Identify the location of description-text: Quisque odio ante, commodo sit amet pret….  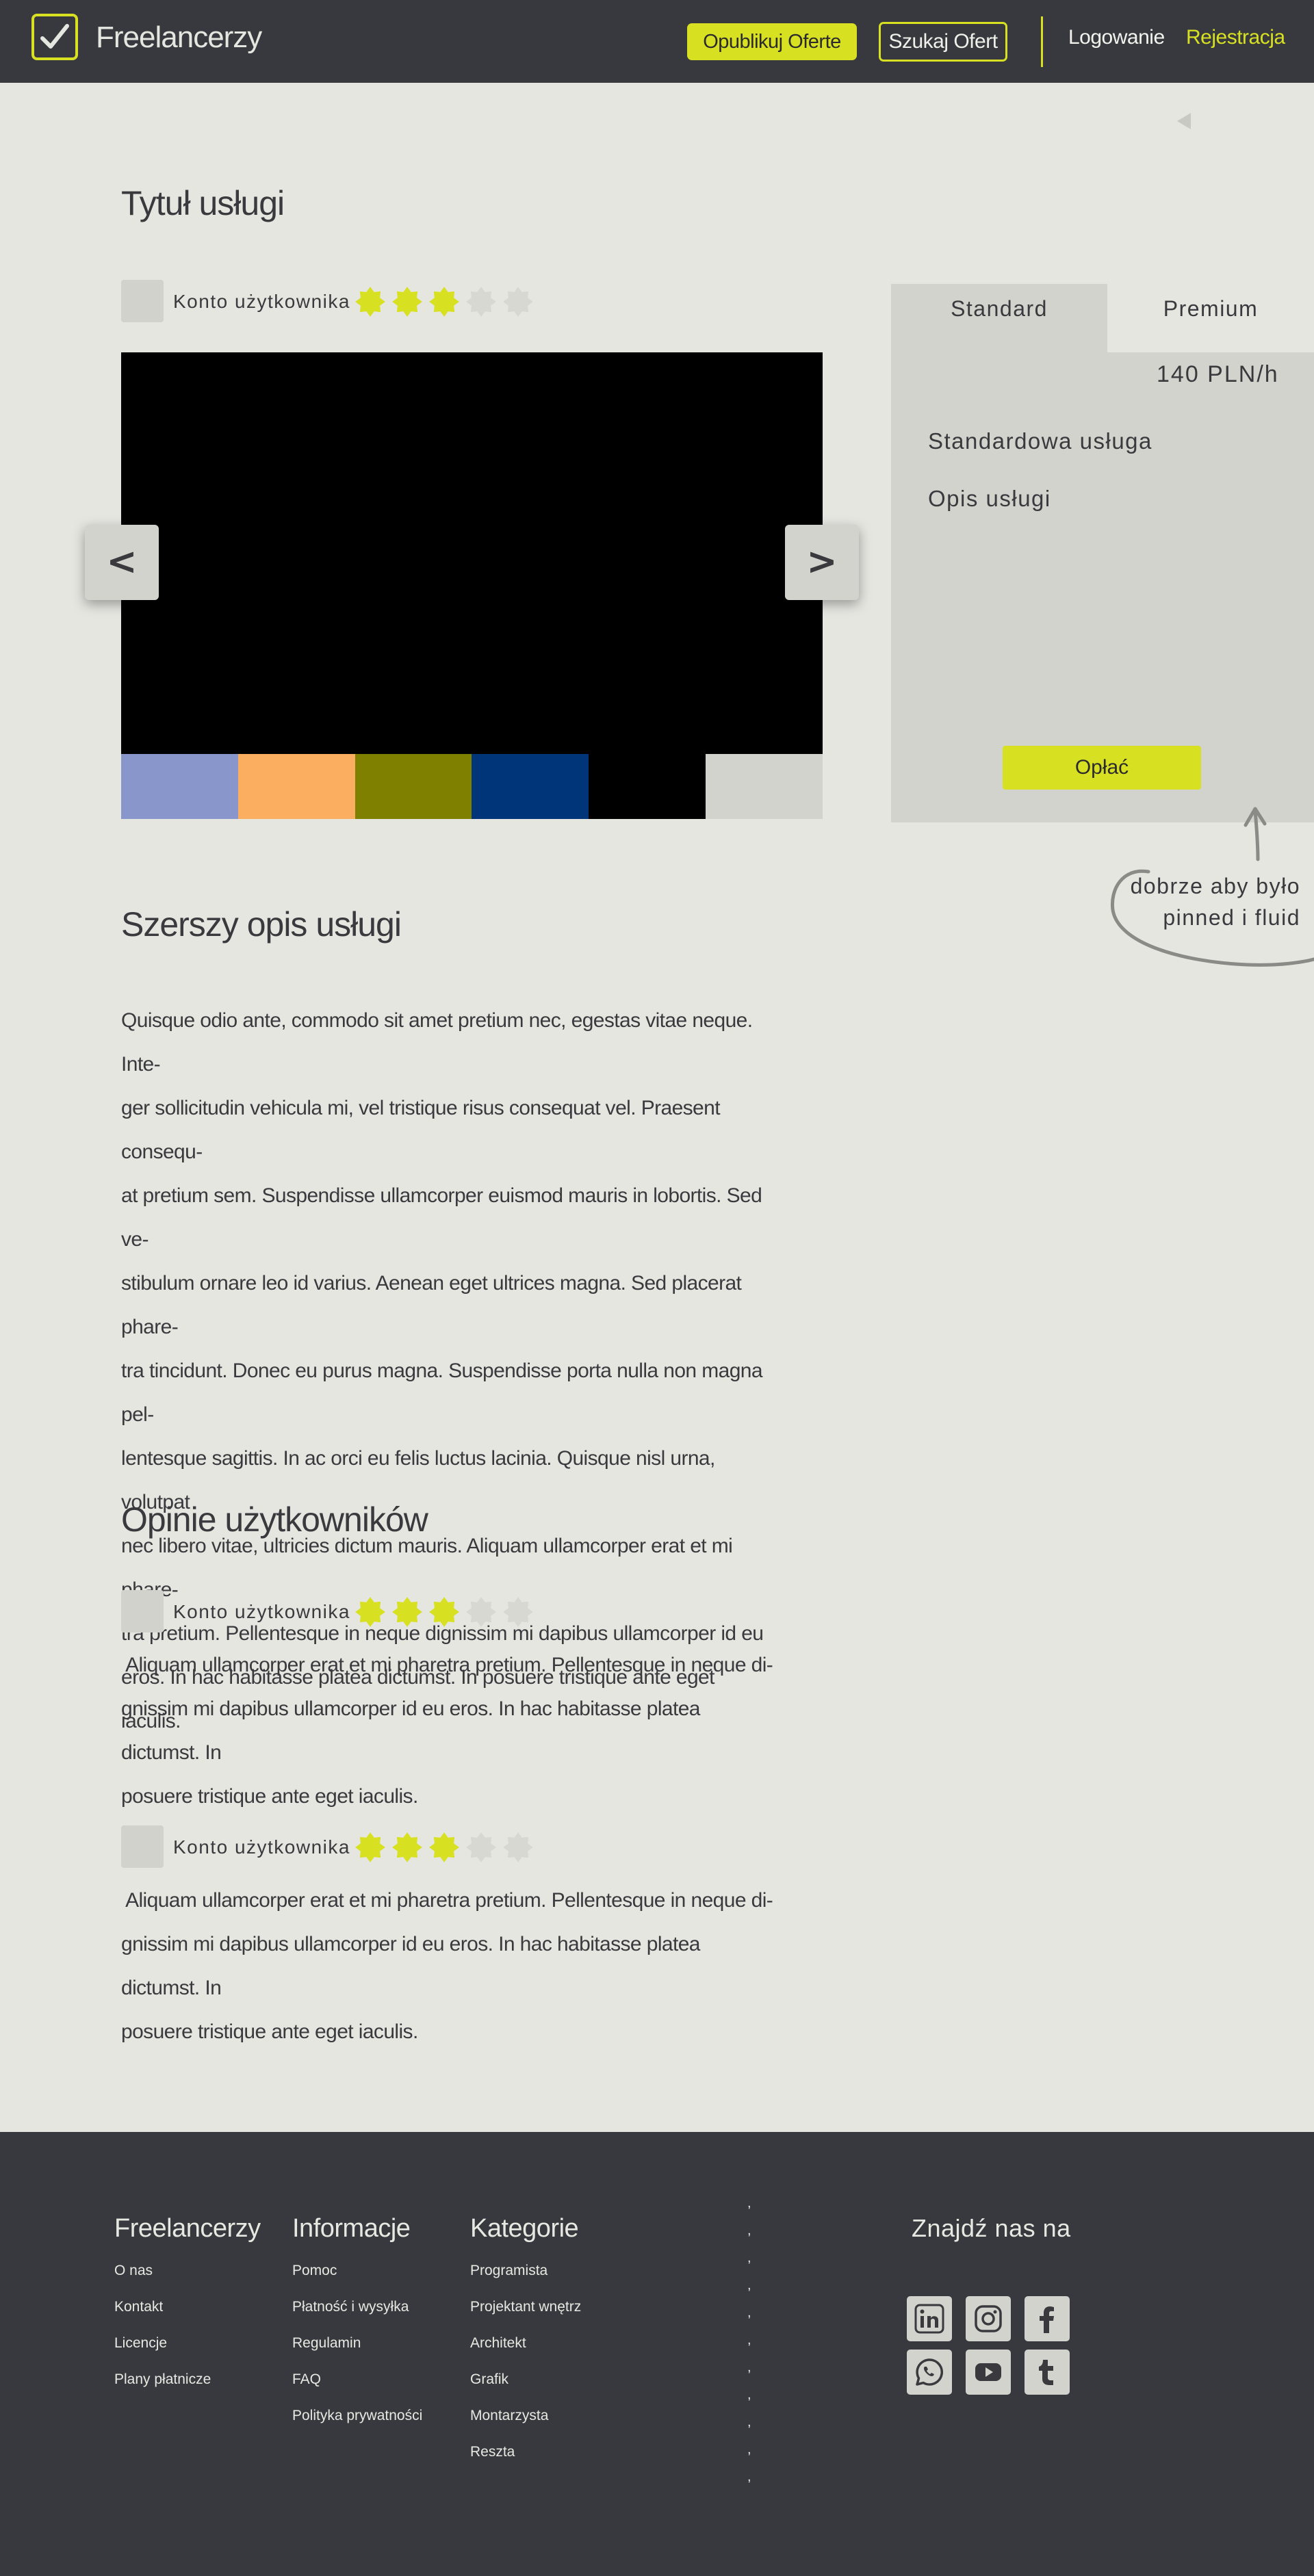
(444, 1371).